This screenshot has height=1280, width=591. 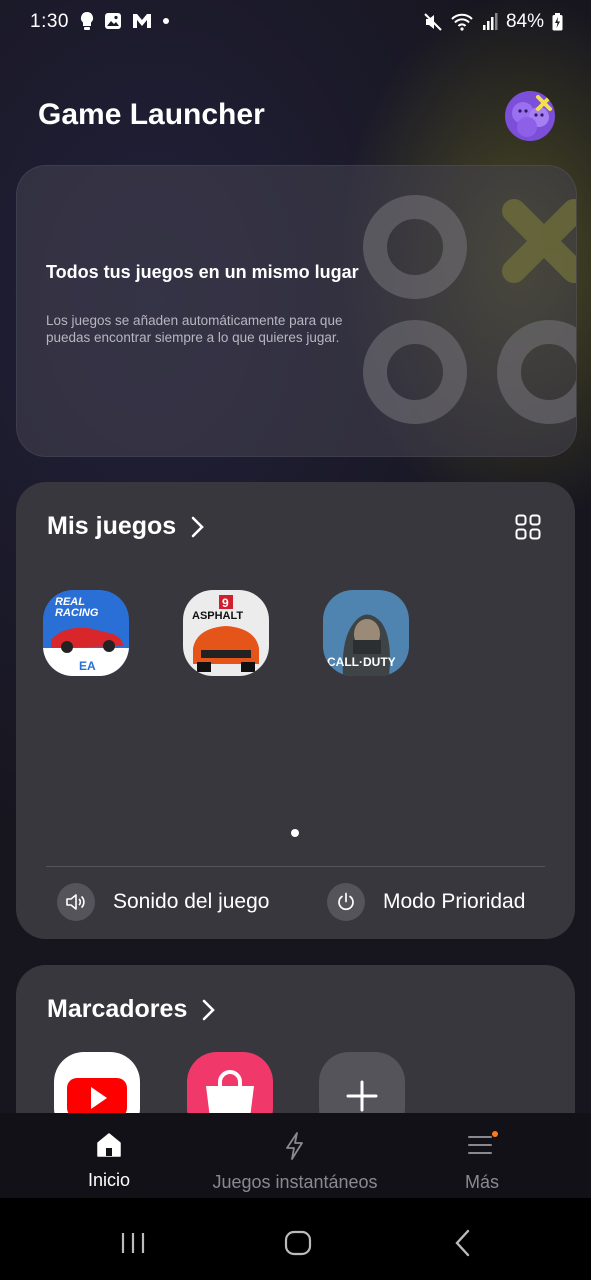 I want to click on banner-heading: Todos tus juegos en un mismo lugar, so click(x=202, y=272).